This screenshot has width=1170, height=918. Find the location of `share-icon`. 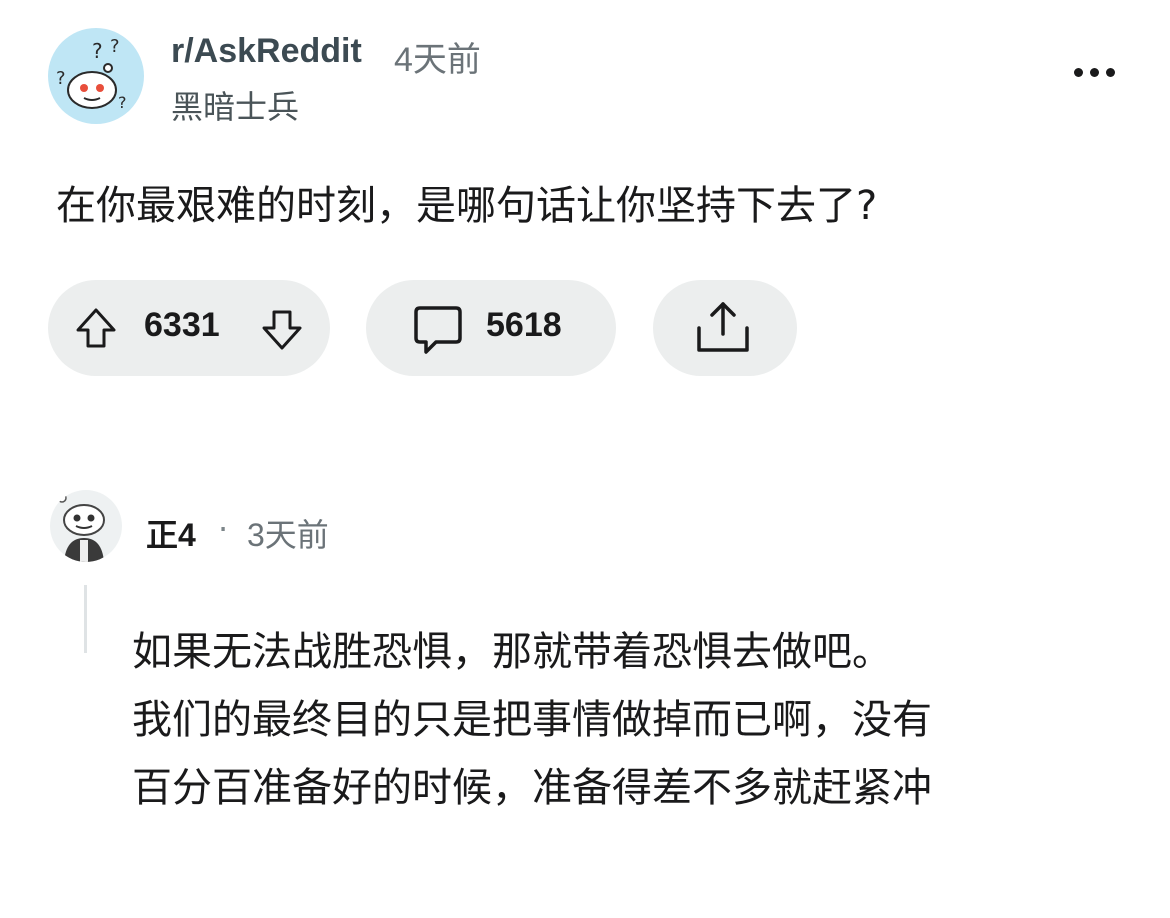

share-icon is located at coordinates (723, 327).